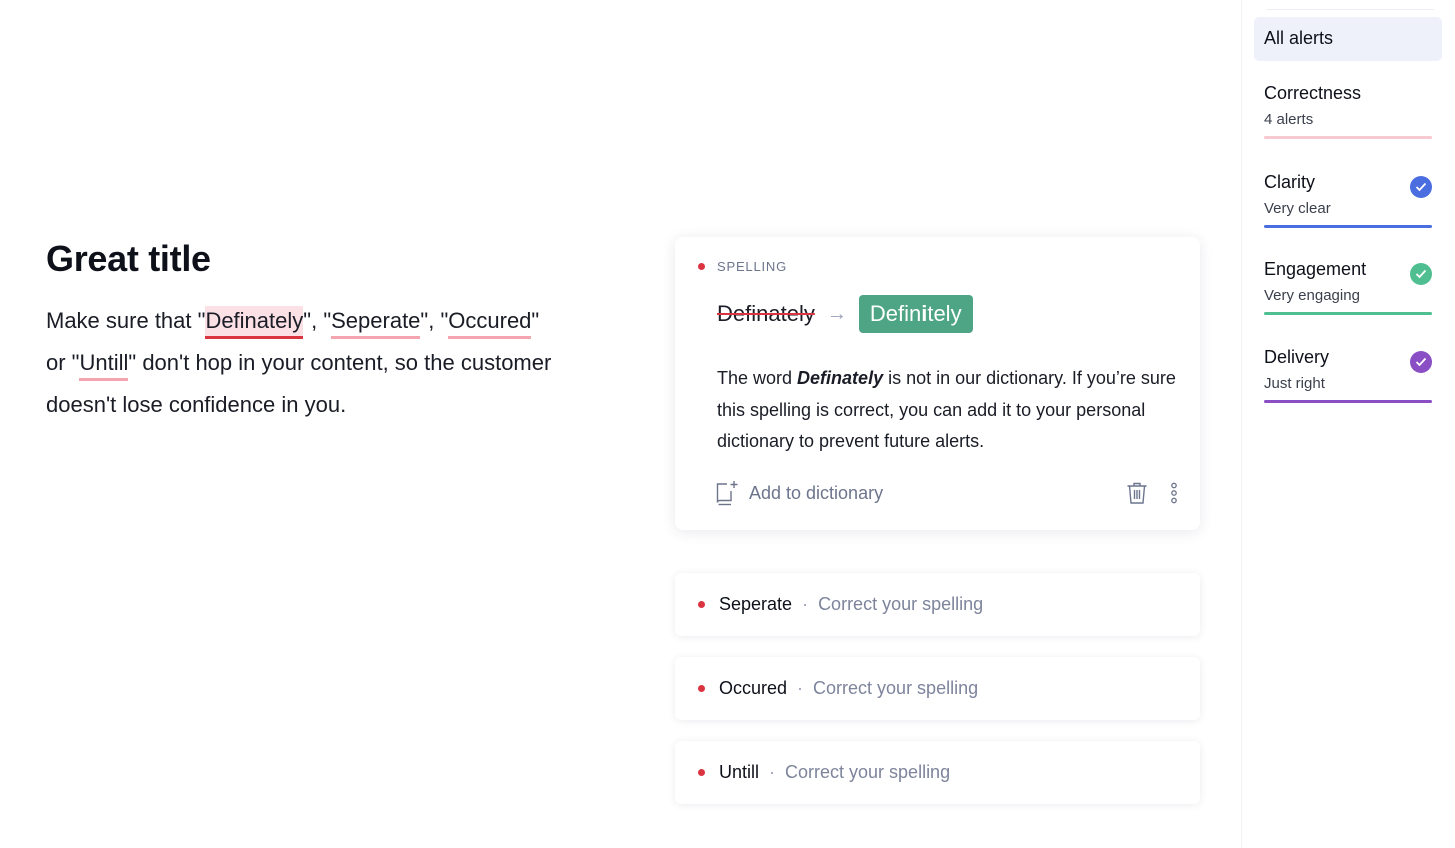 Image resolution: width=1455 pixels, height=848 pixels. What do you see at coordinates (756, 604) in the screenshot?
I see `alert-word: Seperate` at bounding box center [756, 604].